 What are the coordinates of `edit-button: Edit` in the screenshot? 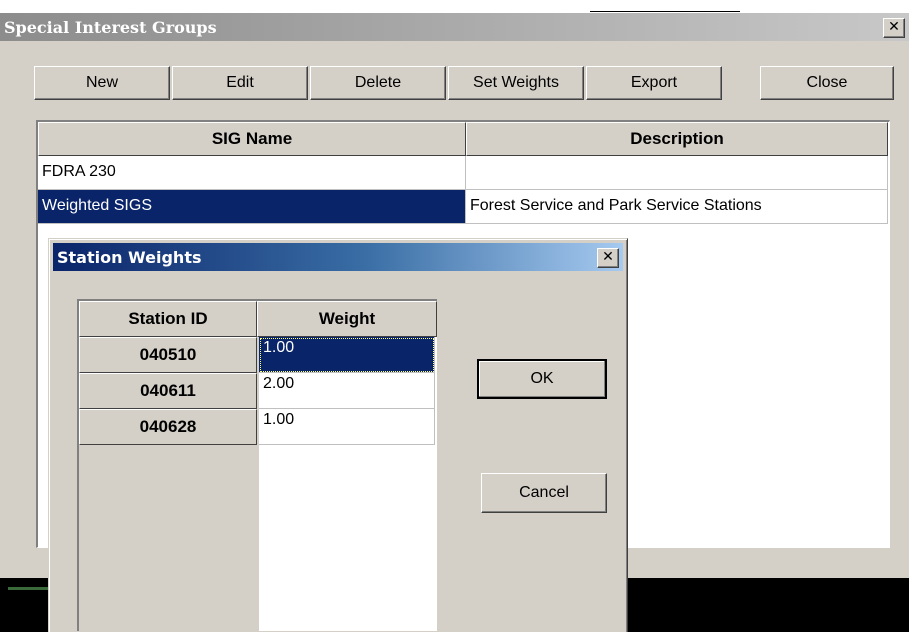 It's located at (240, 83).